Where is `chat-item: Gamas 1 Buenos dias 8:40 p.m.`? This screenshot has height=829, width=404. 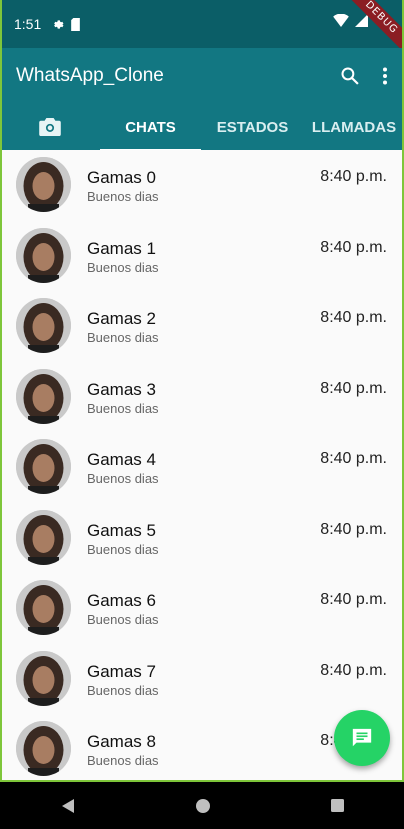
chat-item: Gamas 1 Buenos dias 8:40 p.m. is located at coordinates (202, 256).